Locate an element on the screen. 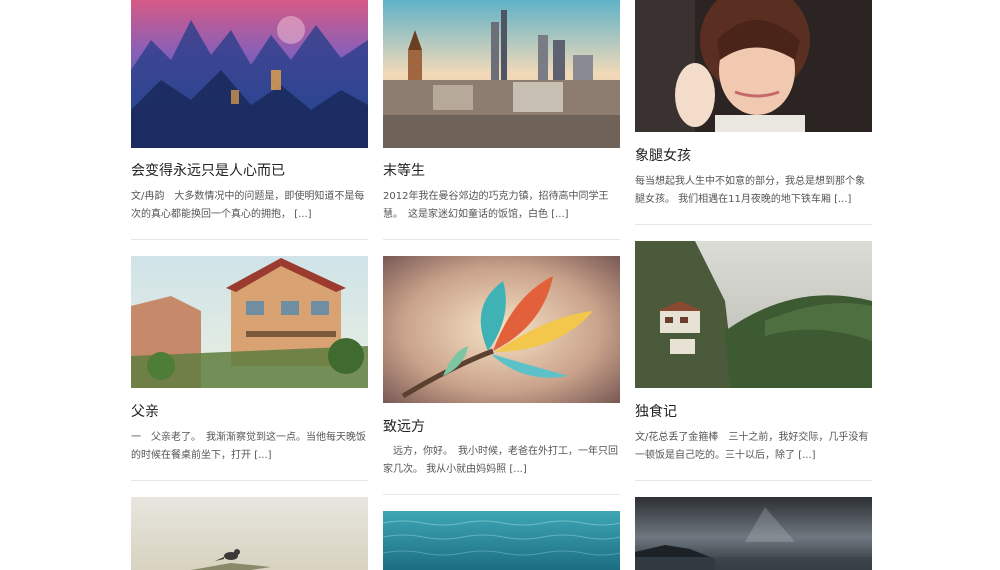  post-title: 致远方 is located at coordinates (404, 427).